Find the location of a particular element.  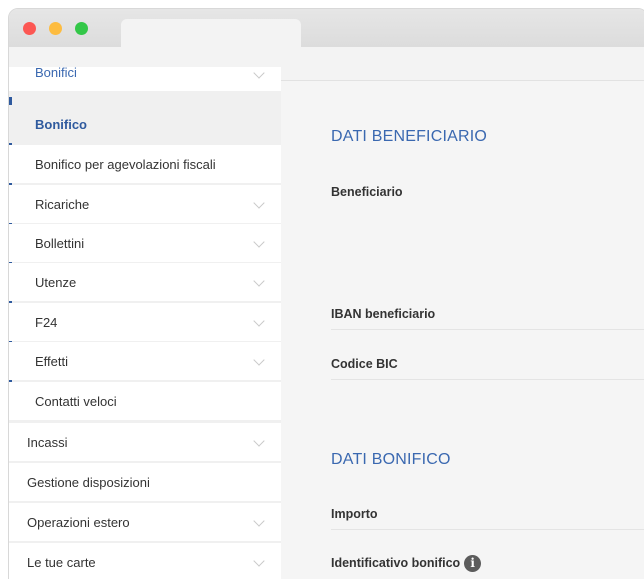

field-importo: Importo is located at coordinates (487, 514).